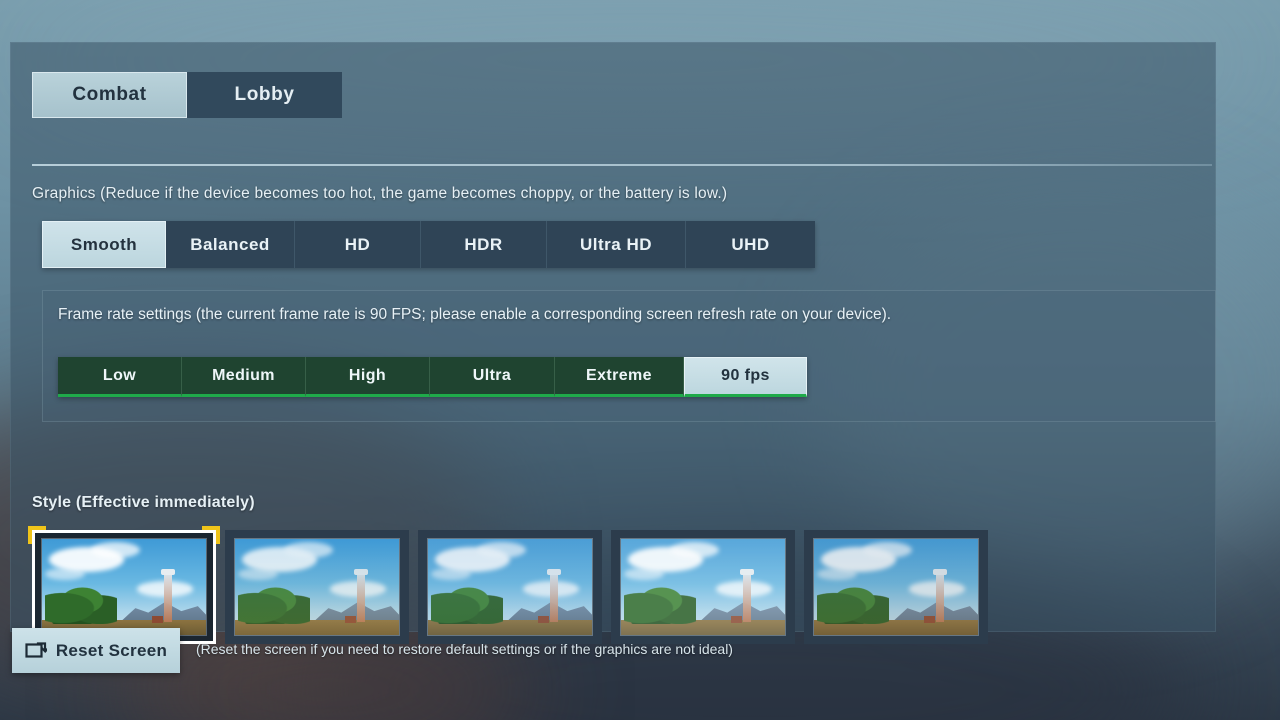 The image size is (1280, 720). I want to click on style-thumbnail-soft, so click(703, 587).